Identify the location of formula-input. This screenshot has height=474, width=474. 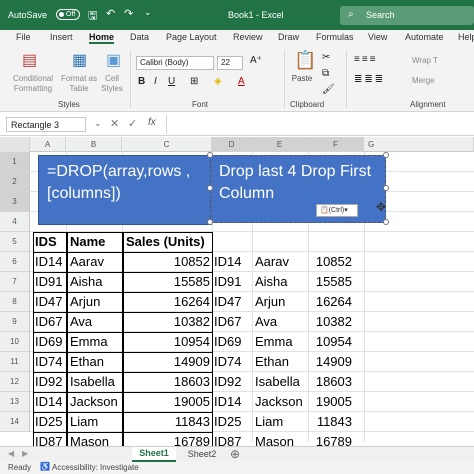
(319, 124).